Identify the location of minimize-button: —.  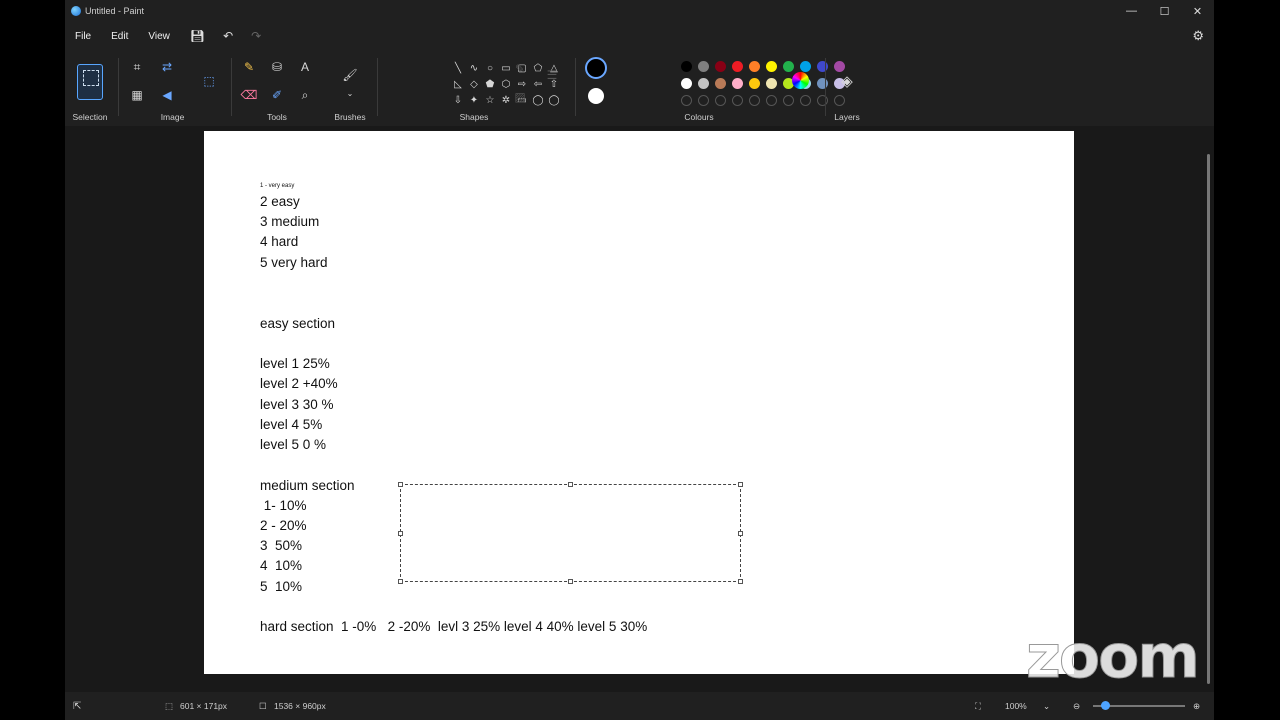
(1131, 11).